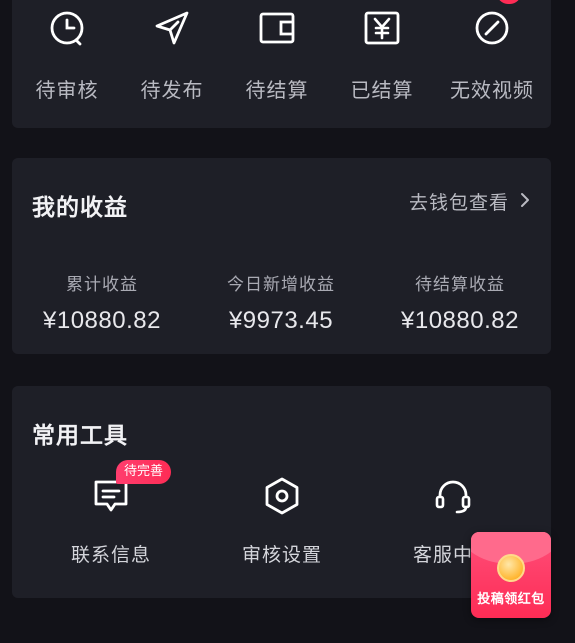 This screenshot has height=643, width=575. Describe the element at coordinates (492, 55) in the screenshot. I see `status-item-invalid-video: ! 无效视频` at that location.